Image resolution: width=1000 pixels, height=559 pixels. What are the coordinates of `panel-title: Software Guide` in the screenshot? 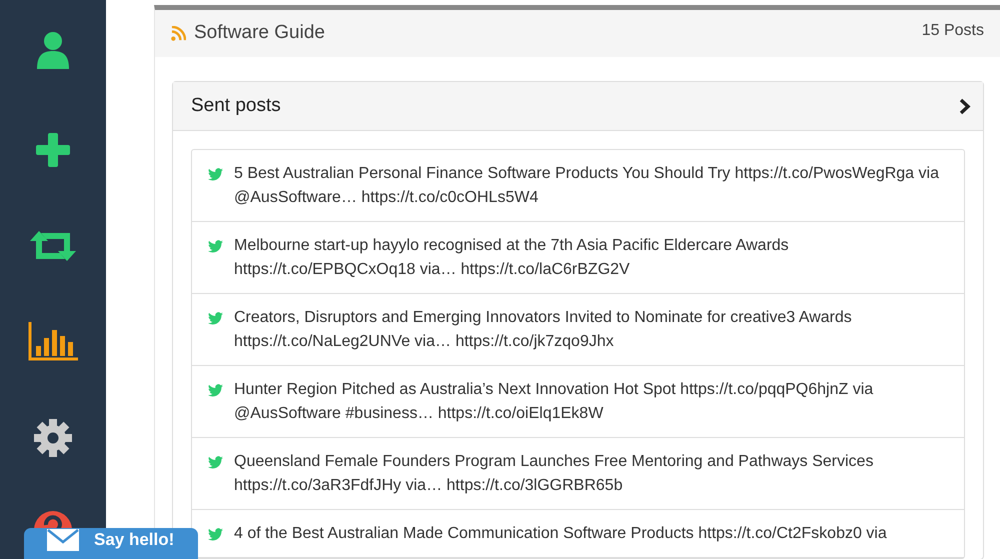 It's located at (259, 33).